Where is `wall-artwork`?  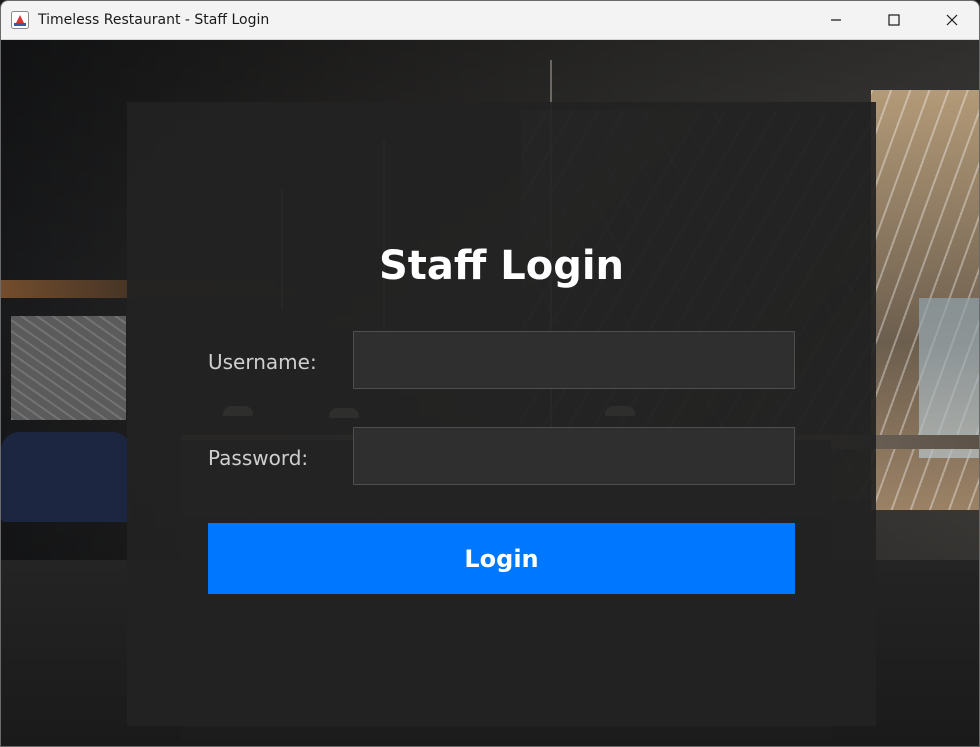 wall-artwork is located at coordinates (68, 368).